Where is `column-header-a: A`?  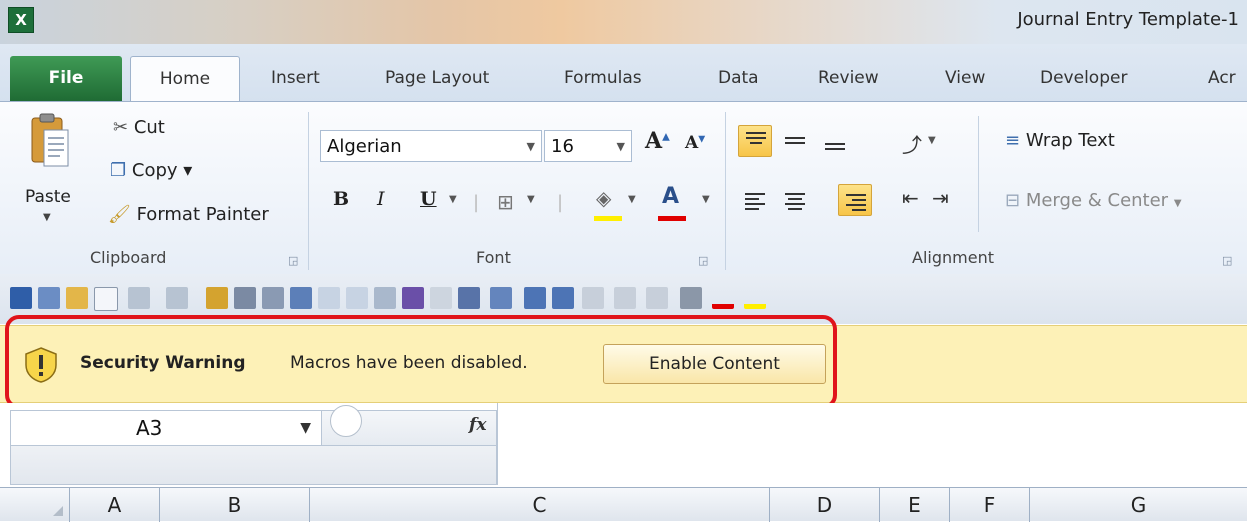 column-header-a: A is located at coordinates (115, 505).